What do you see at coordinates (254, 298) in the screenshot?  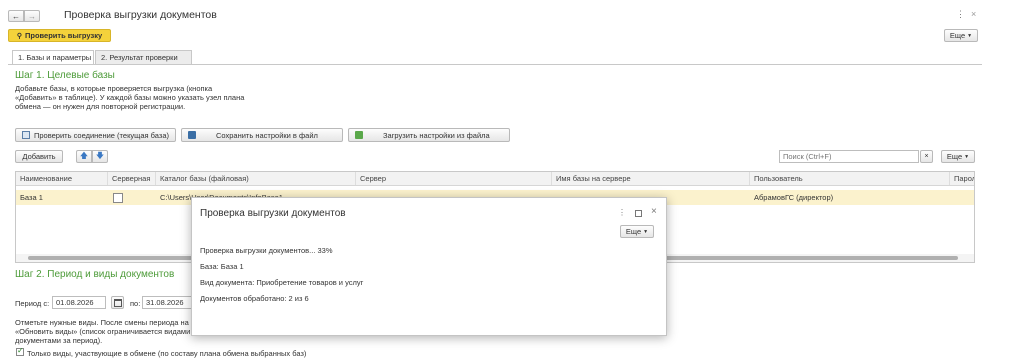 I see `processed-line: Документов обработано: 2 из 6` at bounding box center [254, 298].